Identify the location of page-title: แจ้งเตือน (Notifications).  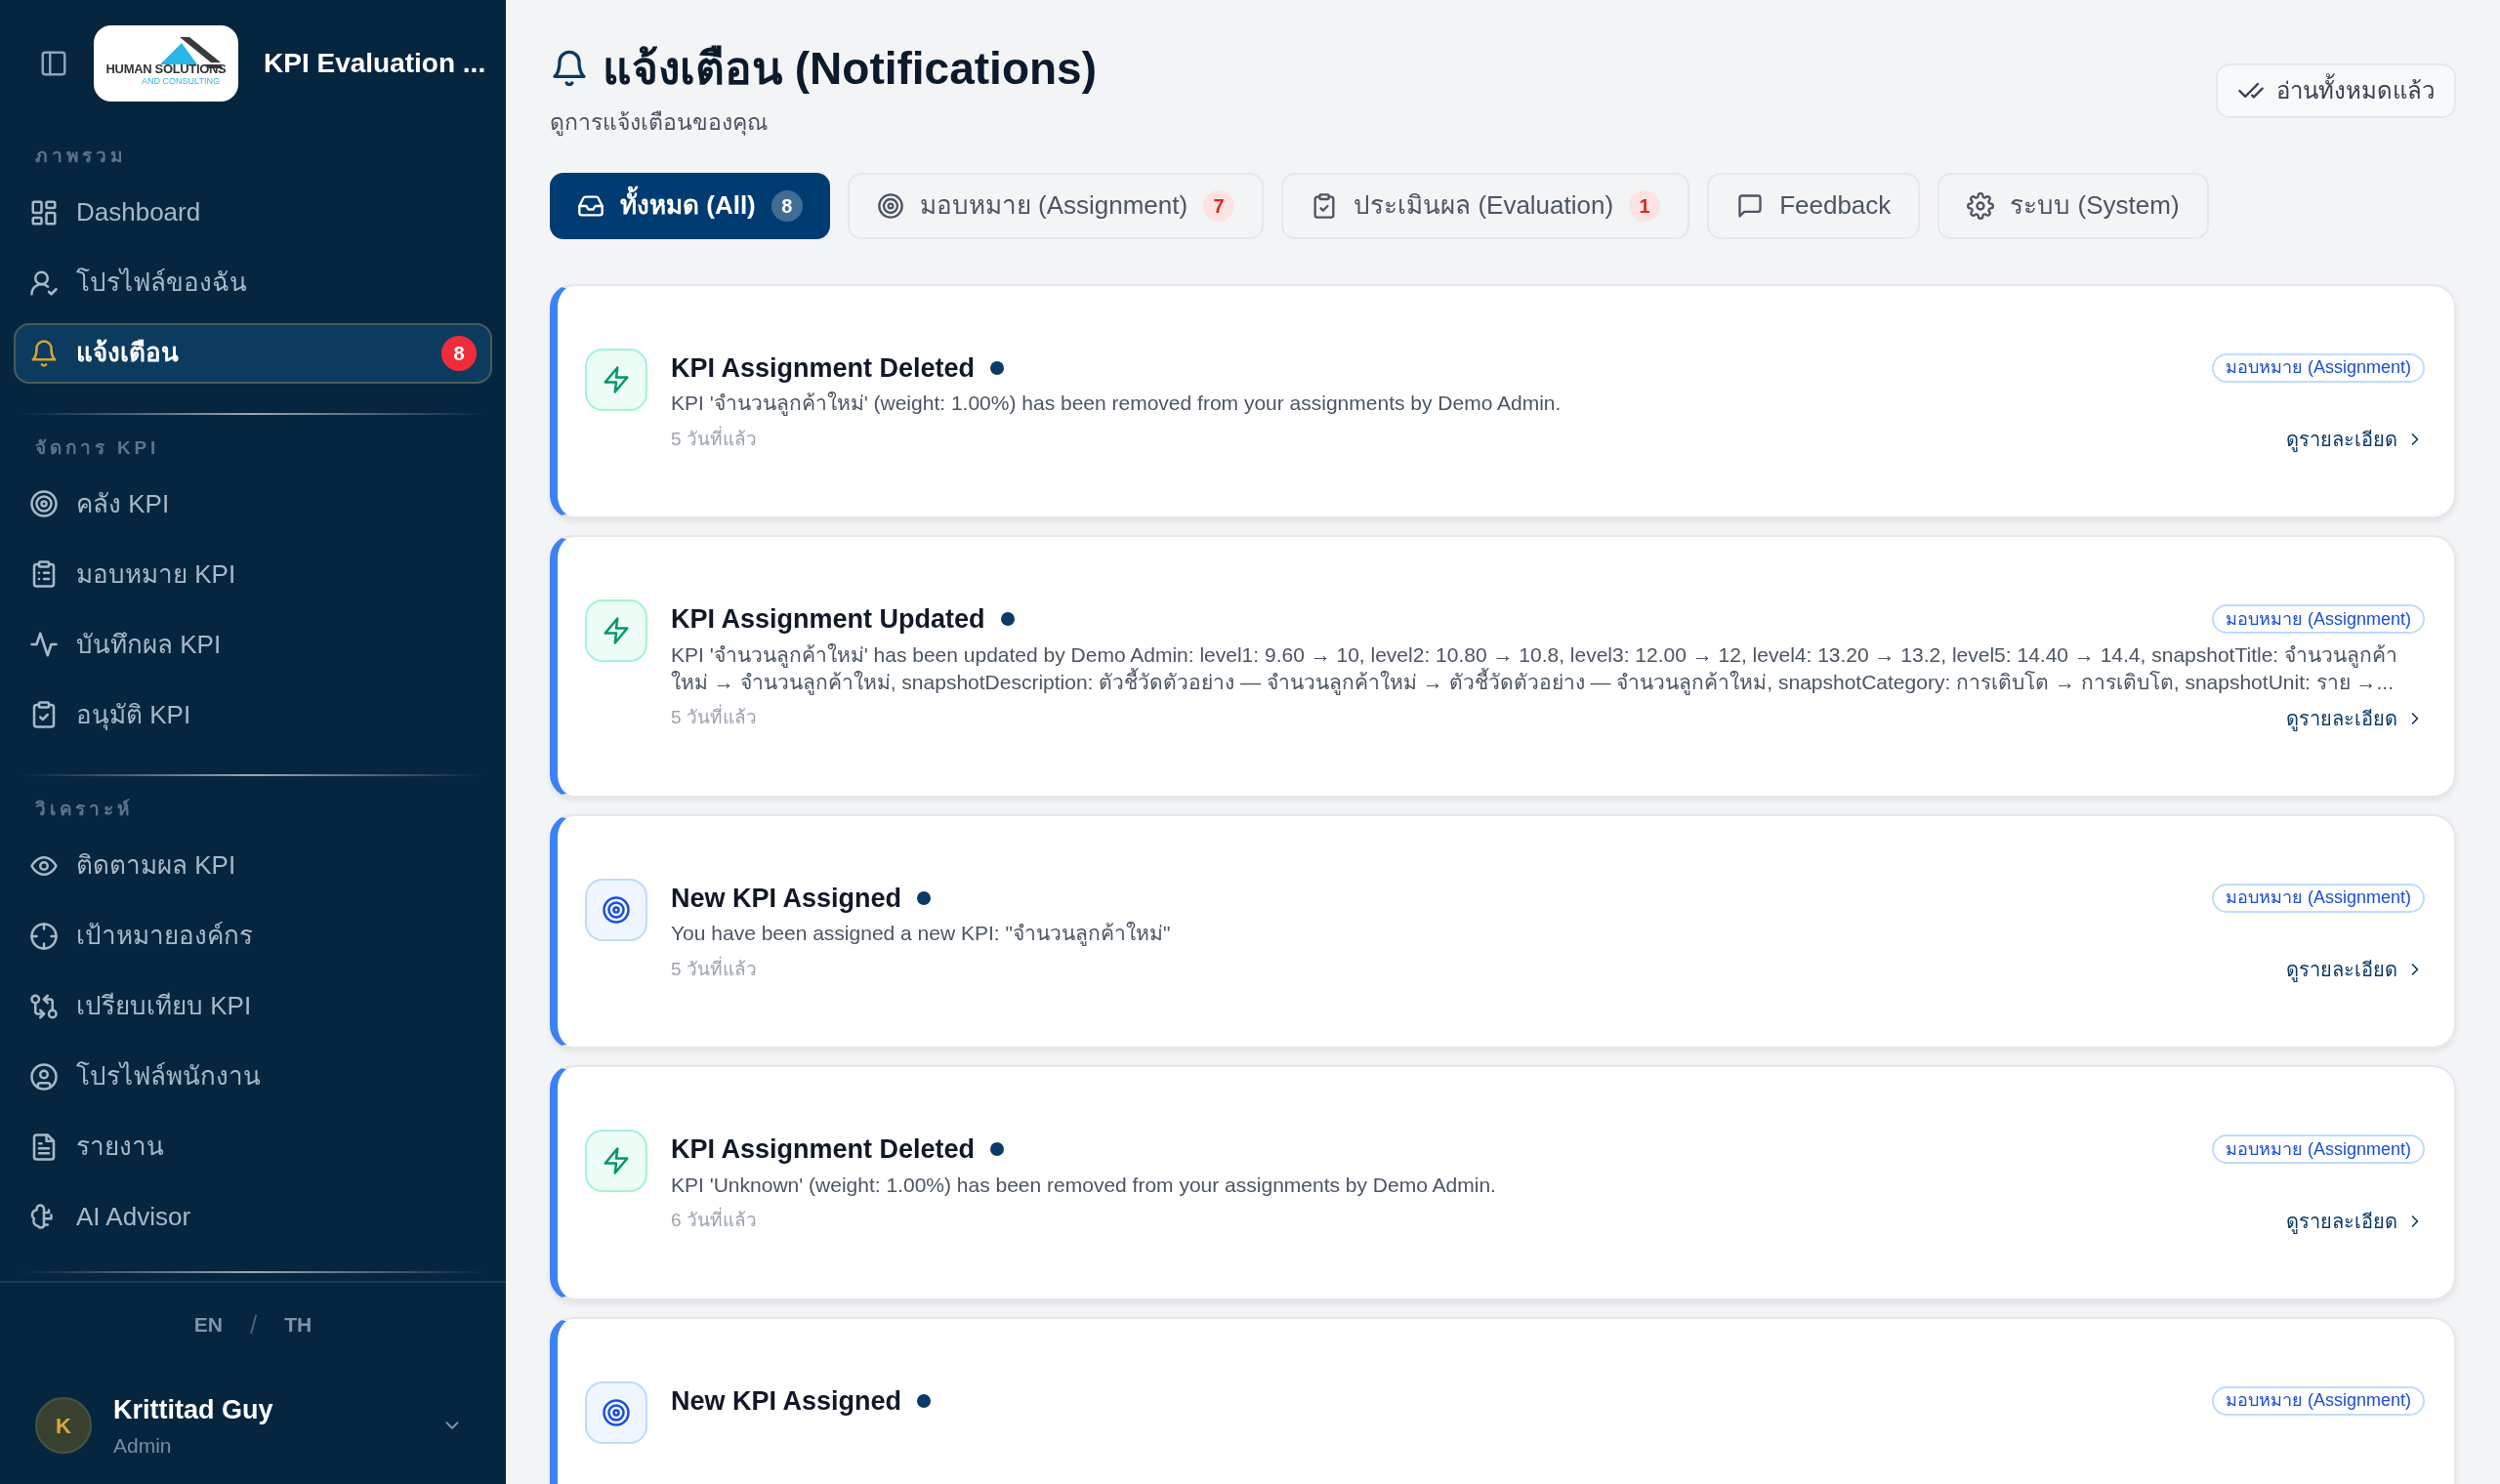
(850, 69).